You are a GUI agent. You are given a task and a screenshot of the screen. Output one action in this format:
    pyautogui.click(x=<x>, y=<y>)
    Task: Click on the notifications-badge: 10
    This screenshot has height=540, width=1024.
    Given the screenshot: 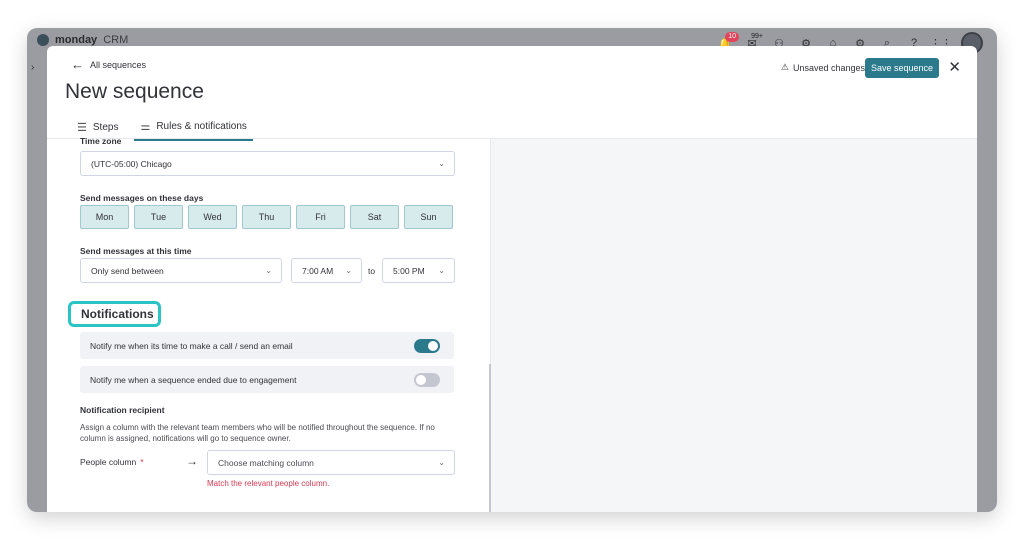 What is the action you would take?
    pyautogui.click(x=732, y=37)
    